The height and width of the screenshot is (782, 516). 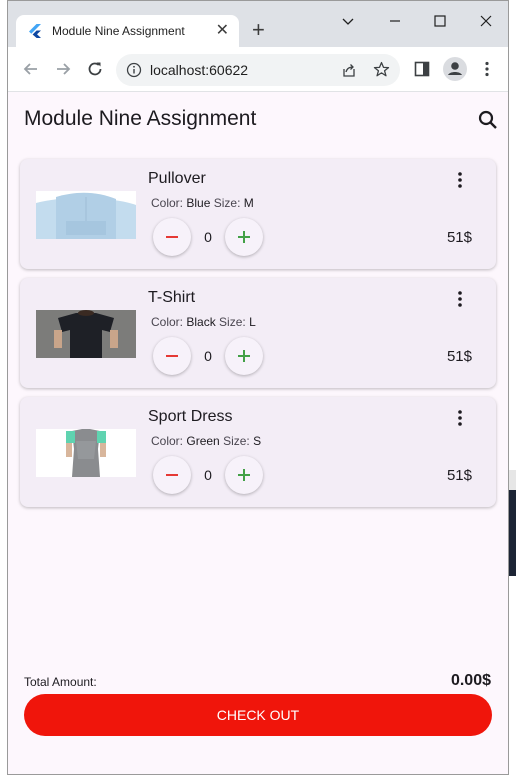 What do you see at coordinates (258, 214) in the screenshot?
I see `product-card: Pullover Color: Blue Size: M 0 51$` at bounding box center [258, 214].